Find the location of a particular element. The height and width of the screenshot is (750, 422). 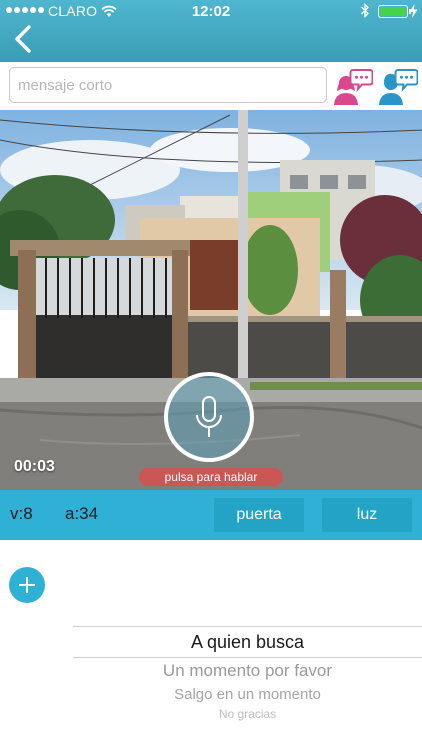

message-row is located at coordinates (211, 86).